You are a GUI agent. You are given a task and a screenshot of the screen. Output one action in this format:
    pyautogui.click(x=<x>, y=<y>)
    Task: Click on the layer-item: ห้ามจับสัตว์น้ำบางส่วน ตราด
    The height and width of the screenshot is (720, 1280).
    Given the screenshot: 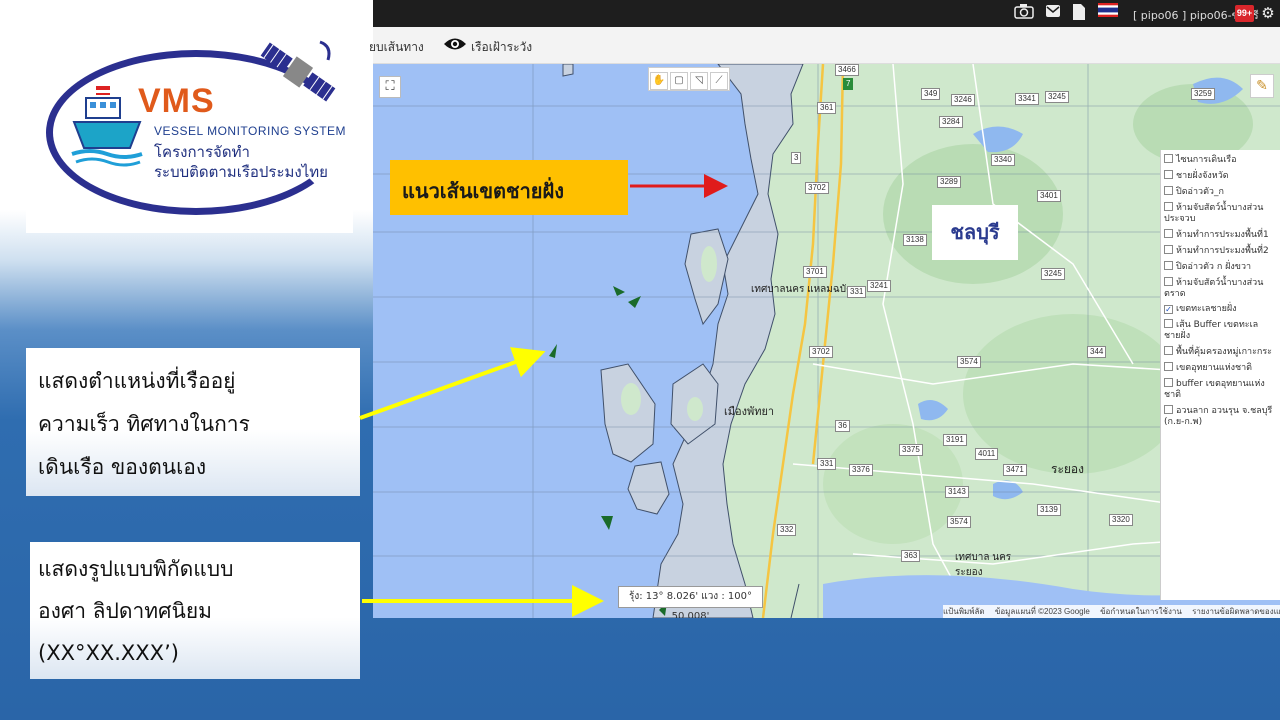 What is the action you would take?
    pyautogui.click(x=1220, y=288)
    